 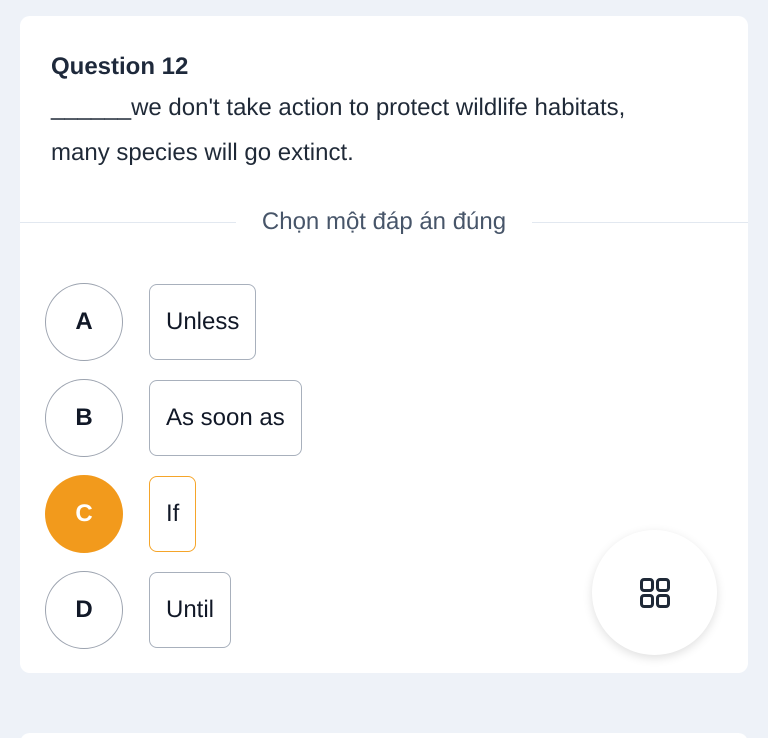 I want to click on answer-option-button: As soon as, so click(x=225, y=418).